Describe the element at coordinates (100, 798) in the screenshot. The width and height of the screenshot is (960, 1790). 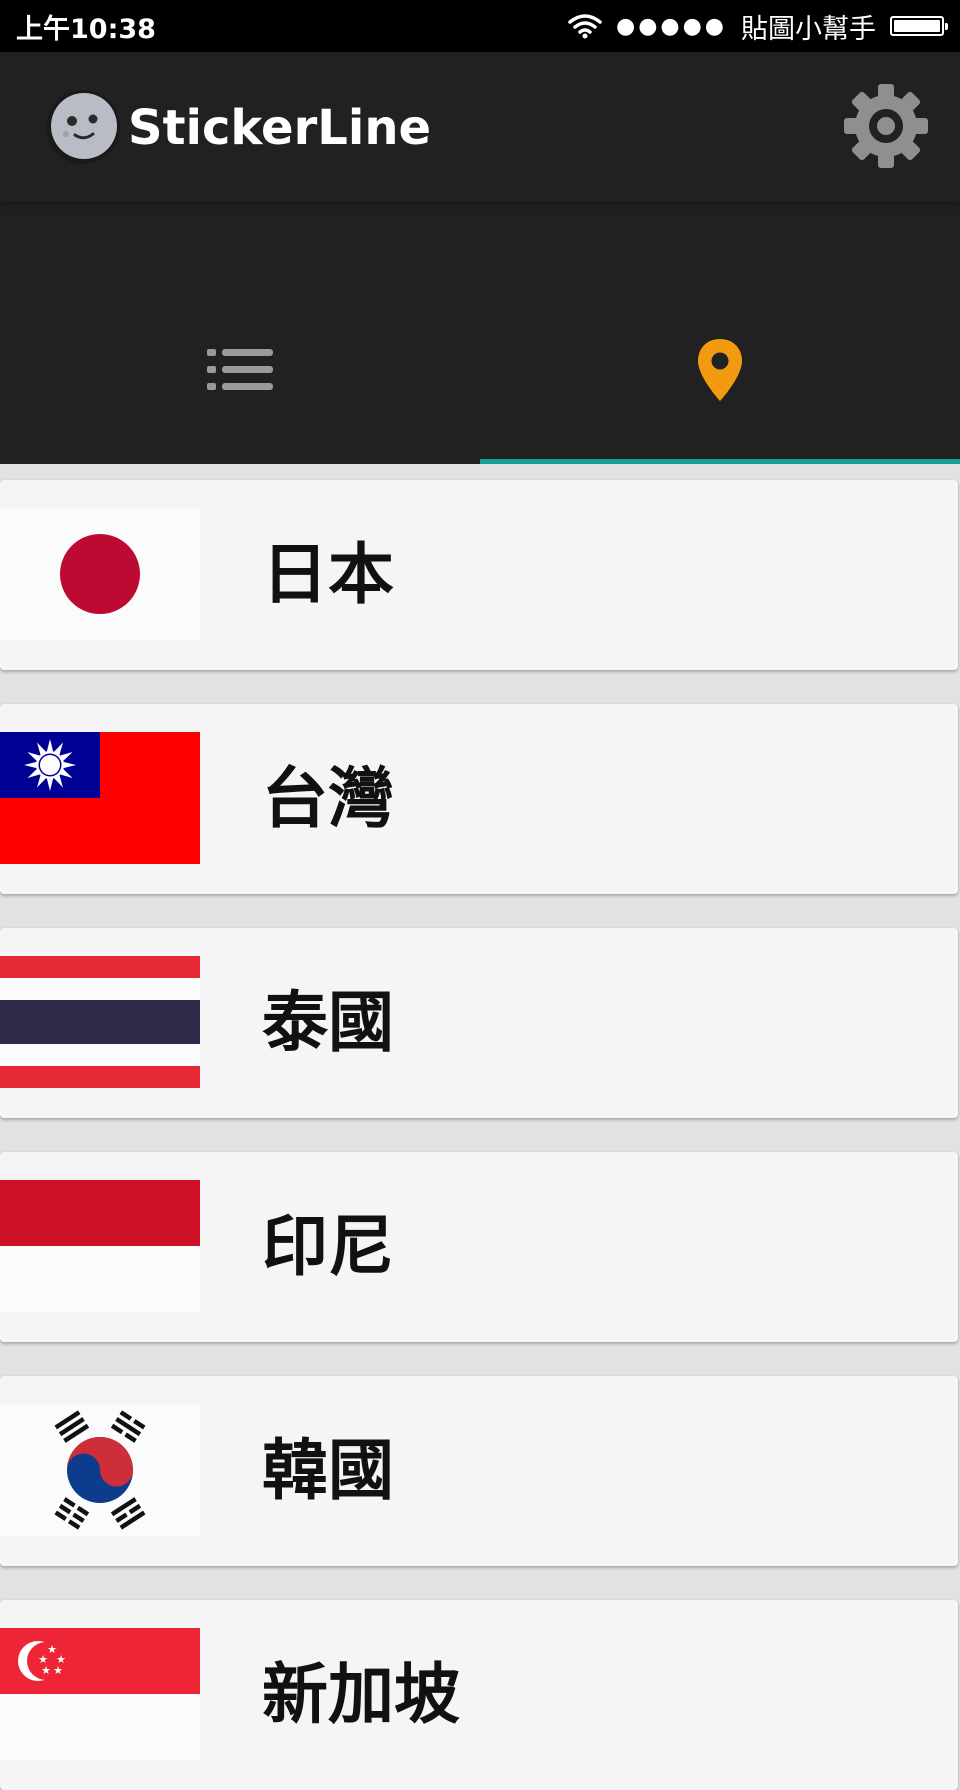
I see `taiwan-flag-icon` at that location.